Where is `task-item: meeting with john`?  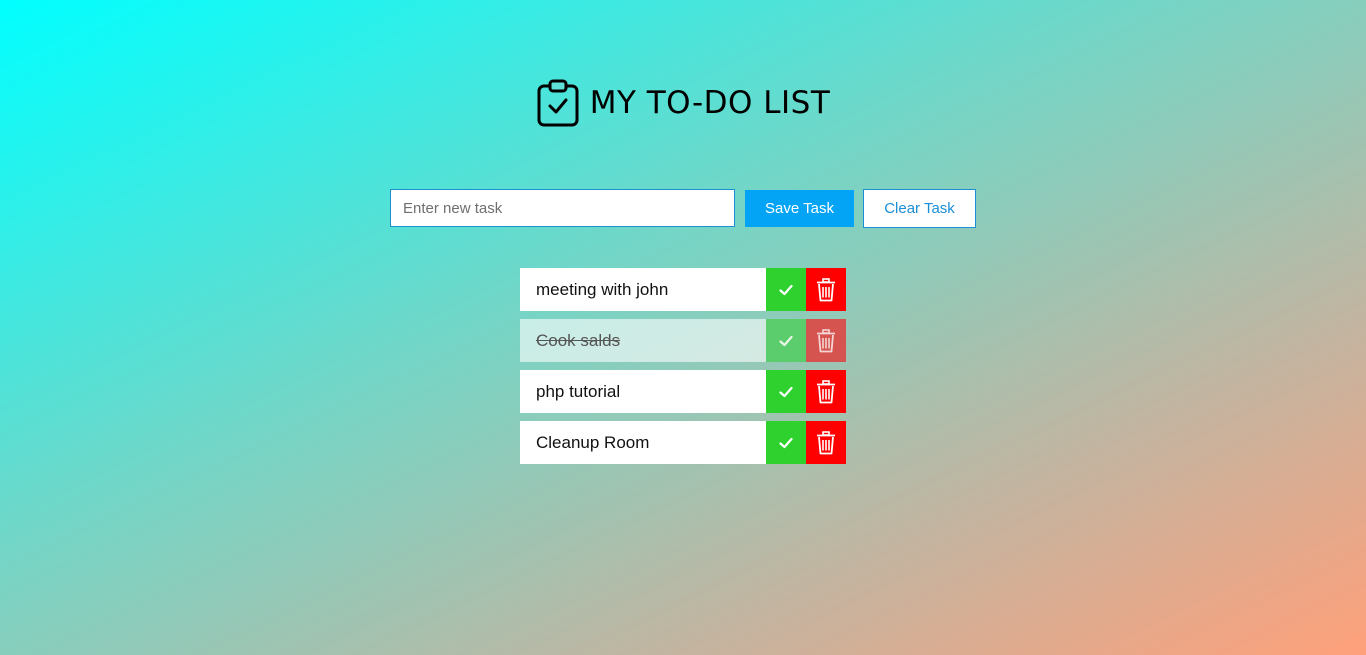
task-item: meeting with john is located at coordinates (683, 289).